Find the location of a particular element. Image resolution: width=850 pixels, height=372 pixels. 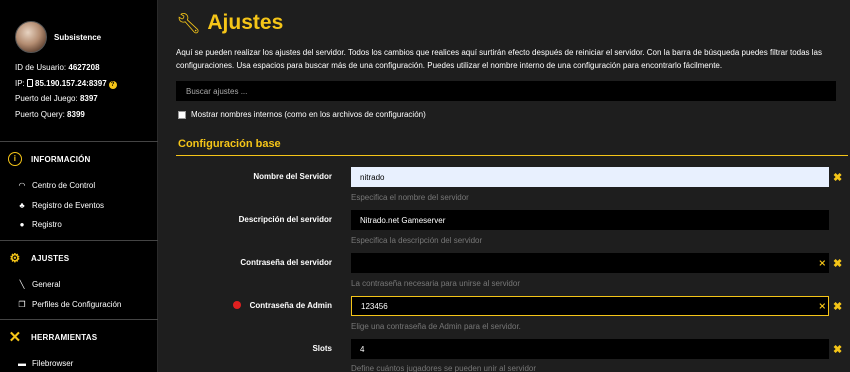

field-label: Contraseña de Admin is located at coordinates (282, 305).